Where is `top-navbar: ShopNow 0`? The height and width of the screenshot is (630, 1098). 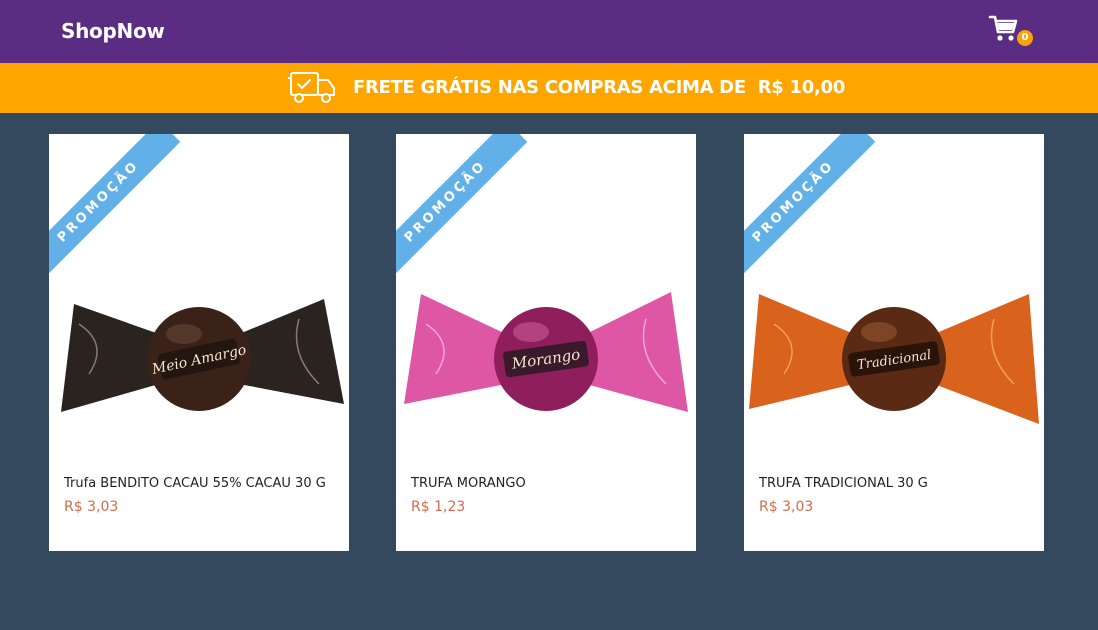 top-navbar: ShopNow 0 is located at coordinates (549, 31).